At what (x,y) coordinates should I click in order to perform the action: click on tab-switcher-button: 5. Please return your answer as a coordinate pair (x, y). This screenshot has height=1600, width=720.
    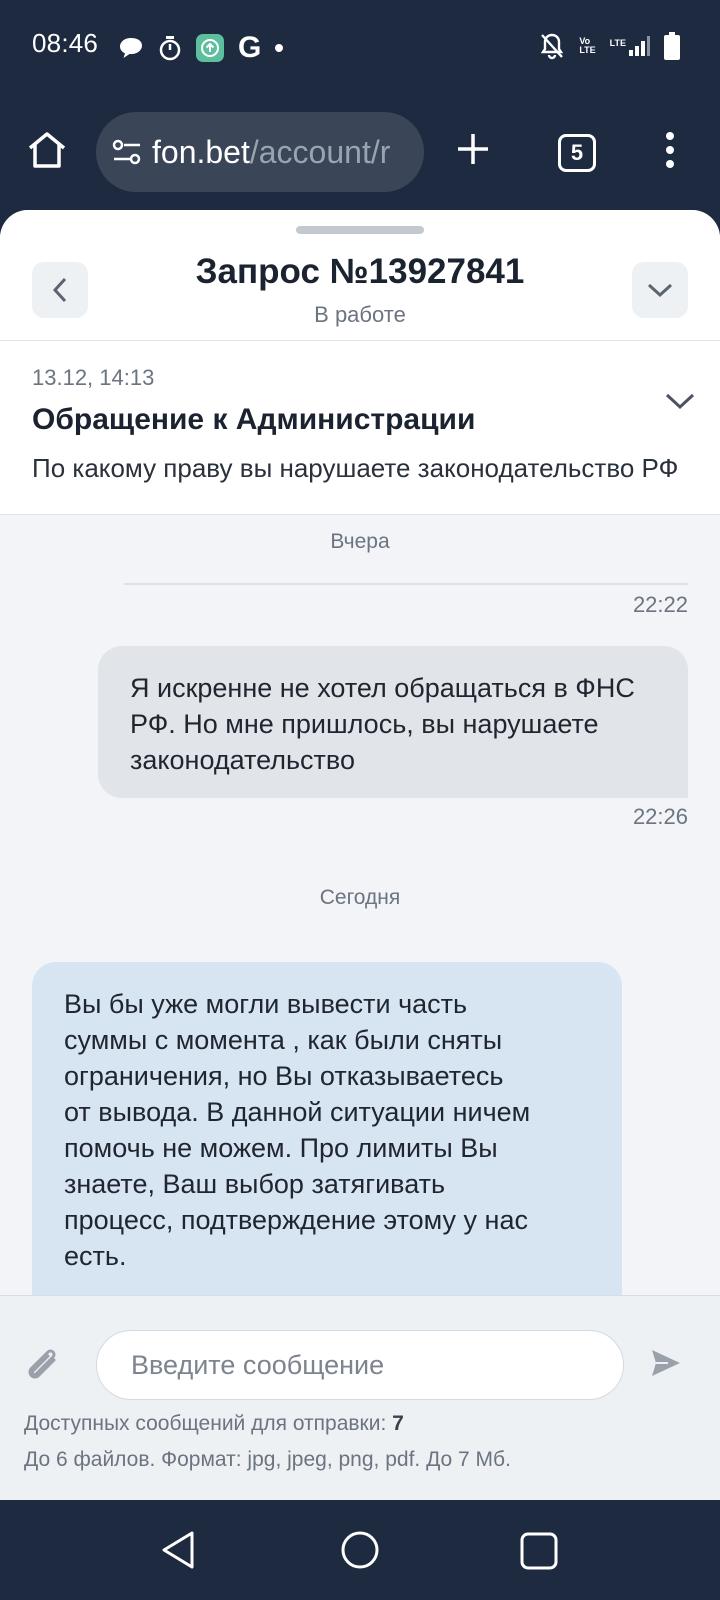
    Looking at the image, I should click on (577, 153).